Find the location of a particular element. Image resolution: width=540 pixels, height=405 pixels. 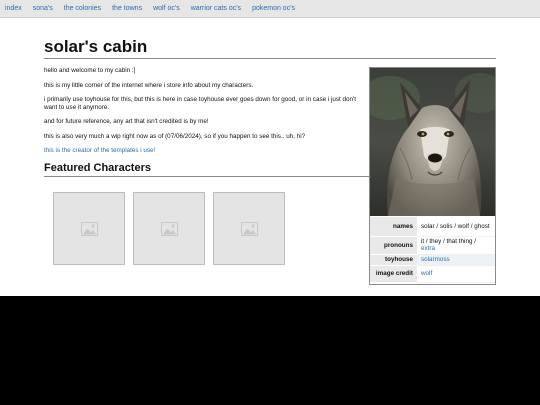

wolf-photo is located at coordinates (432, 142).